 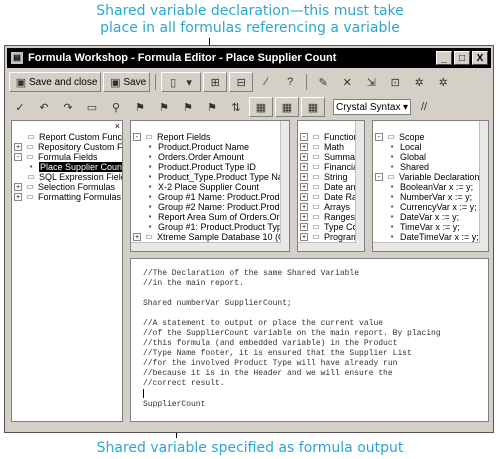 What do you see at coordinates (323, 82) in the screenshot?
I see `rename-button: ✎` at bounding box center [323, 82].